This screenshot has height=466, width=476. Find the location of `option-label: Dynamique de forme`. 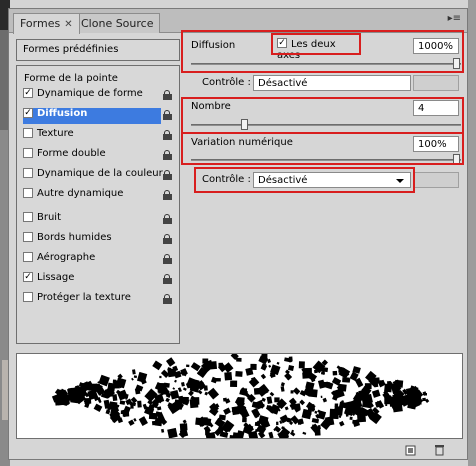

option-label: Dynamique de forme is located at coordinates (90, 93).